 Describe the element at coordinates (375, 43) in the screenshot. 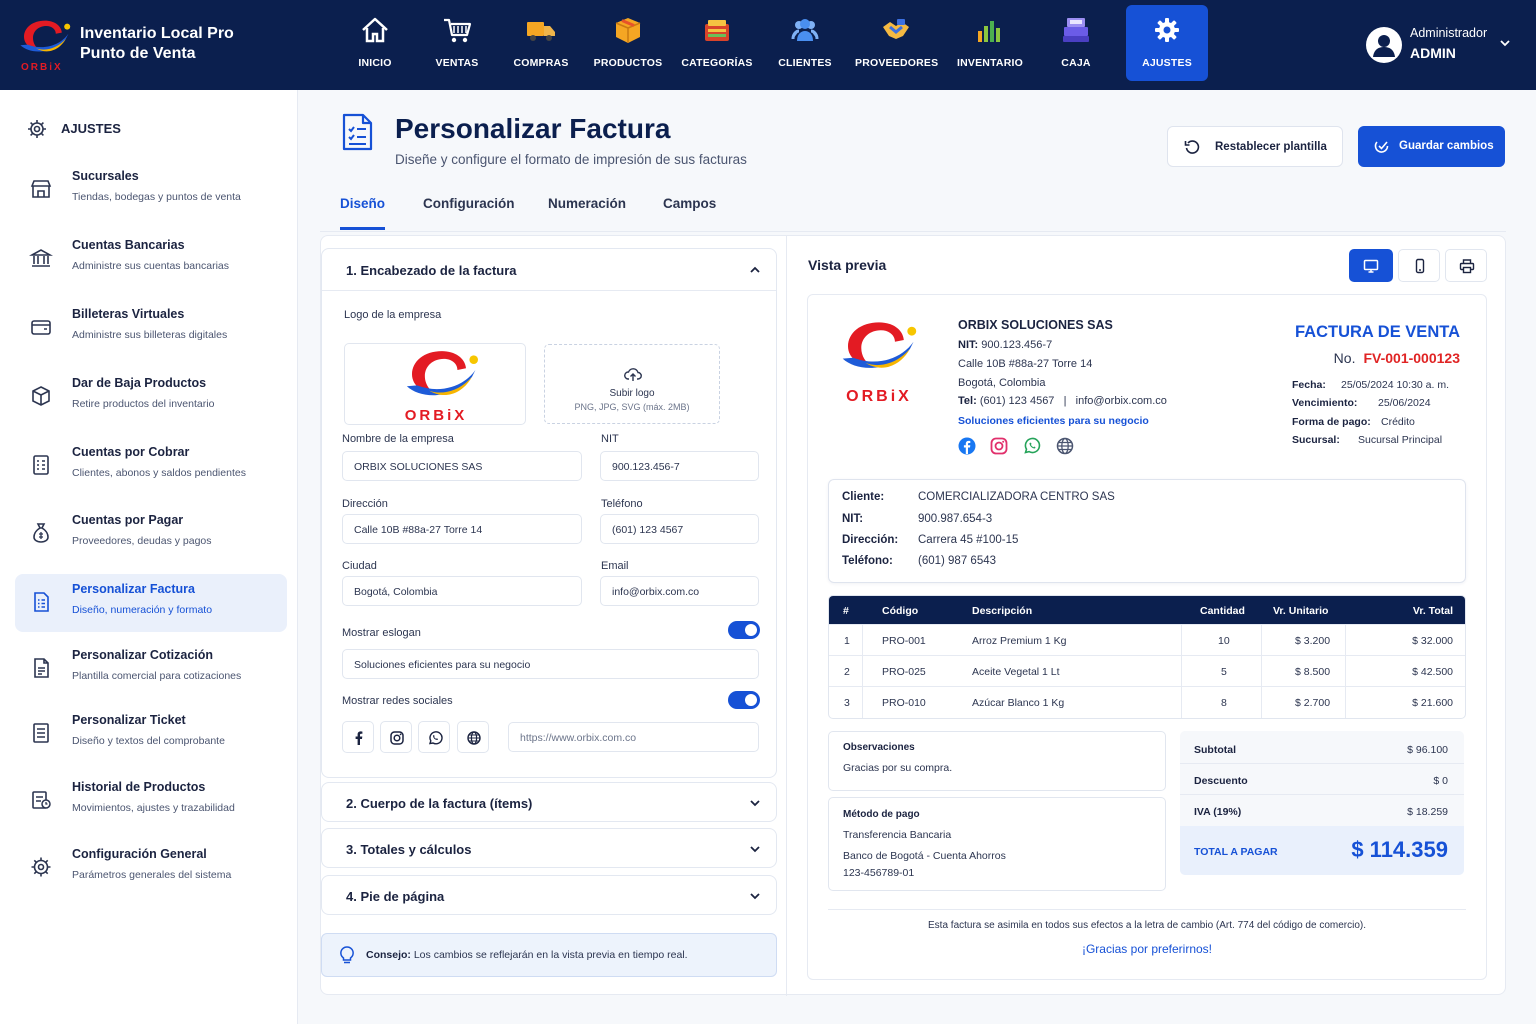

I see `nav-inicio: INICIO` at that location.